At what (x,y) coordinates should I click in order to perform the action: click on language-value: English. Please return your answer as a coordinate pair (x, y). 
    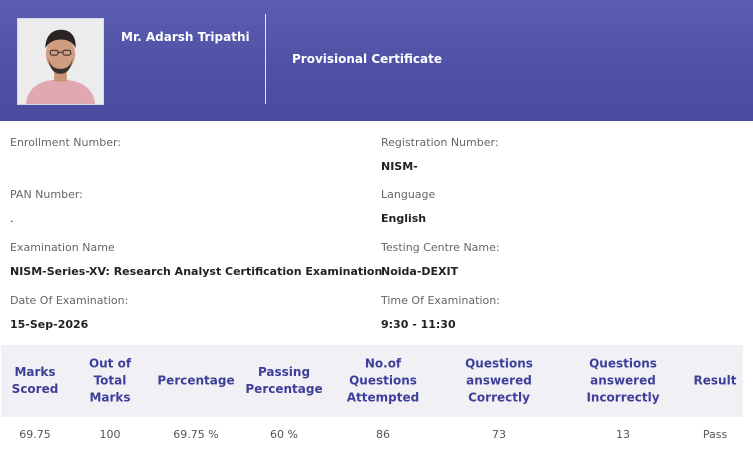
    Looking at the image, I should click on (404, 218).